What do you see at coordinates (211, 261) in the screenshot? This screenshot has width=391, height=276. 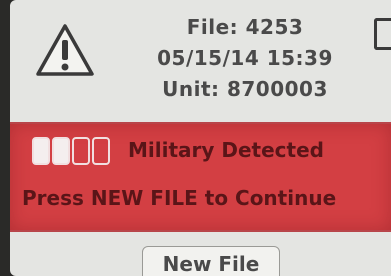 I see `new-file-button: New File` at bounding box center [211, 261].